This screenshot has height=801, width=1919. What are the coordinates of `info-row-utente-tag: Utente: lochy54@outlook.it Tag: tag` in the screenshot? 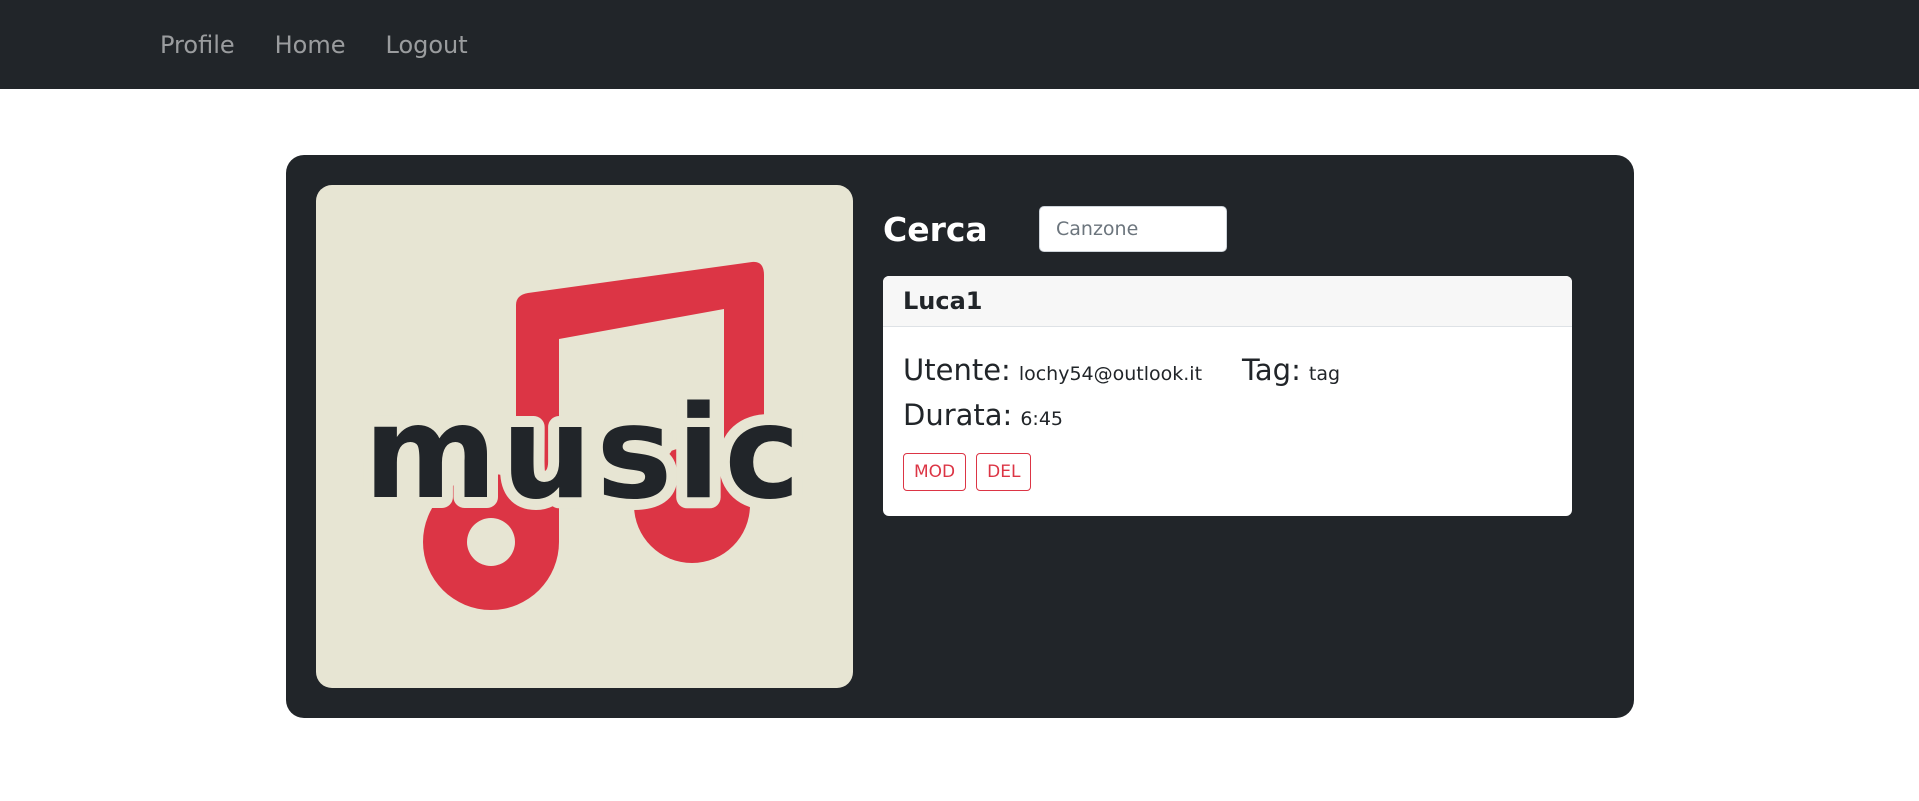 It's located at (1227, 375).